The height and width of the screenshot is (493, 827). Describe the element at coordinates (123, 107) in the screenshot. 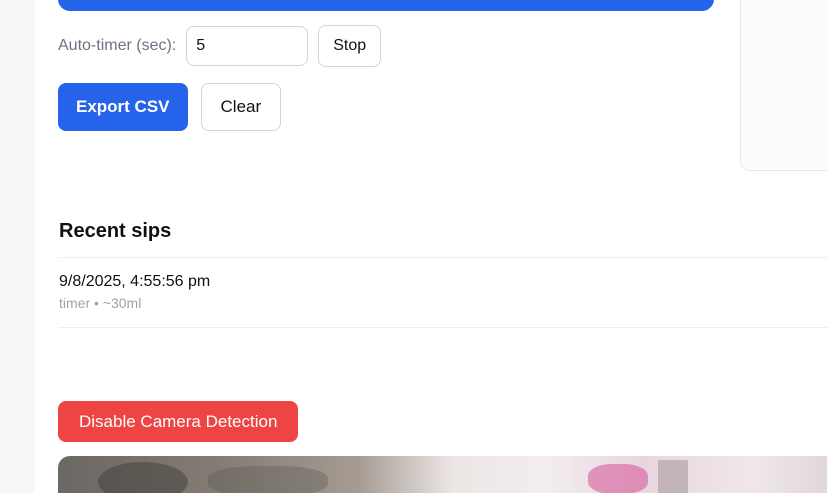

I see `export-csv-button: Export CSV` at that location.